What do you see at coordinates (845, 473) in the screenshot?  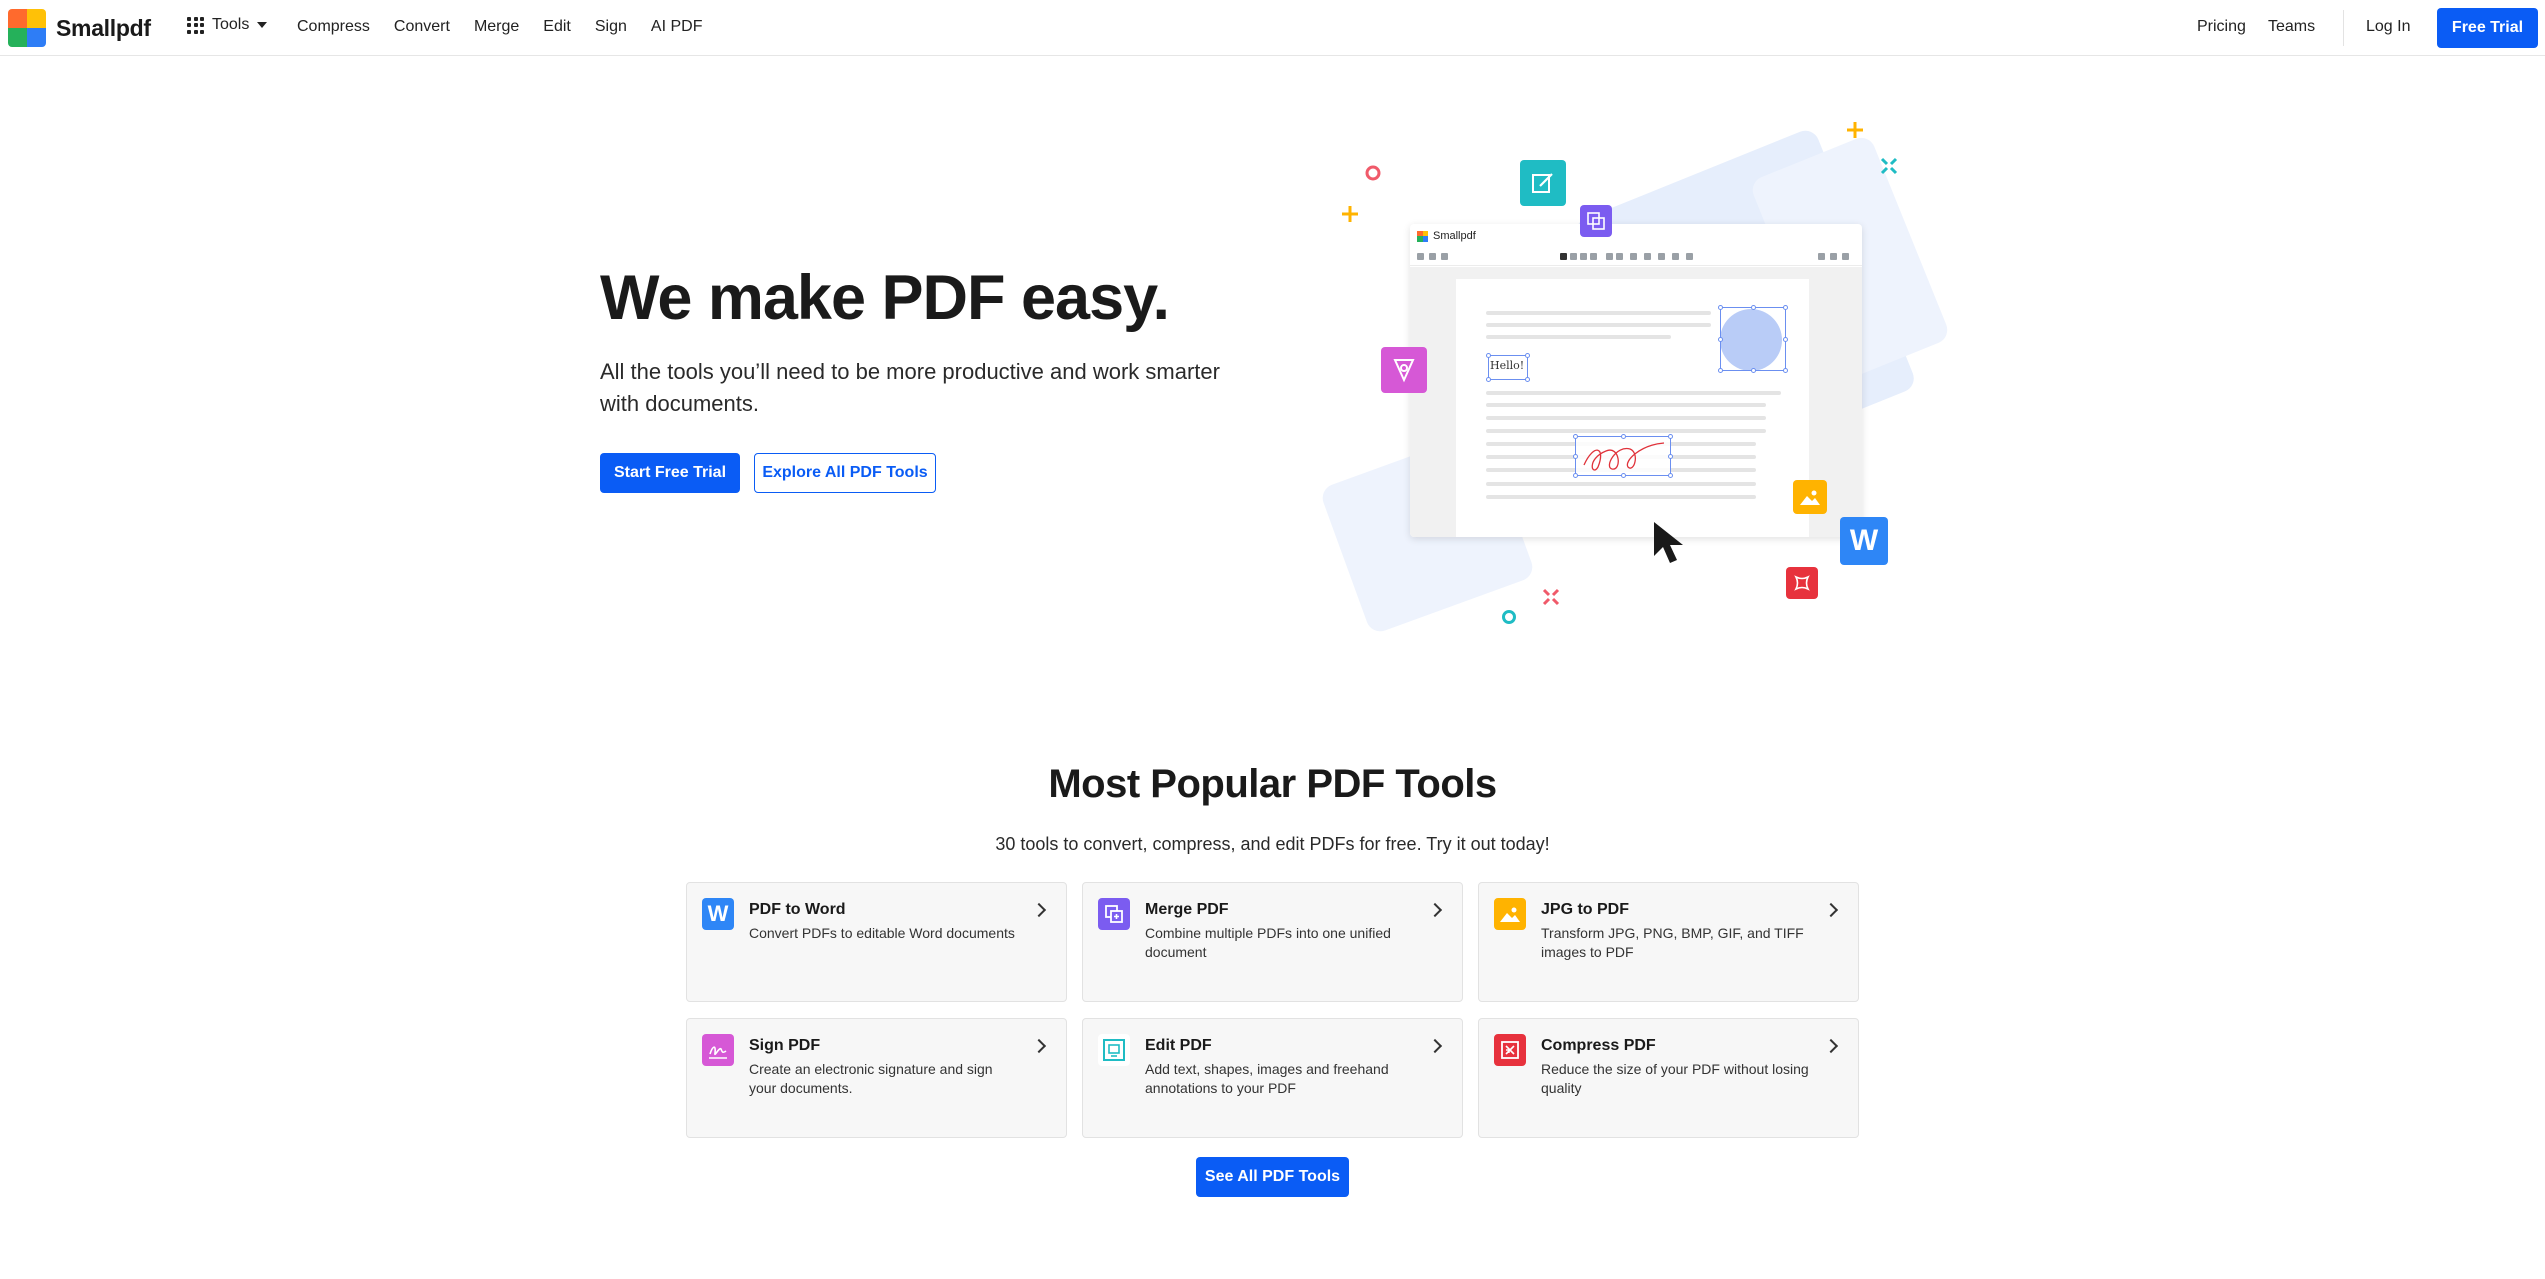 I see `explore-tools-button: Explore All PDF Tools` at bounding box center [845, 473].